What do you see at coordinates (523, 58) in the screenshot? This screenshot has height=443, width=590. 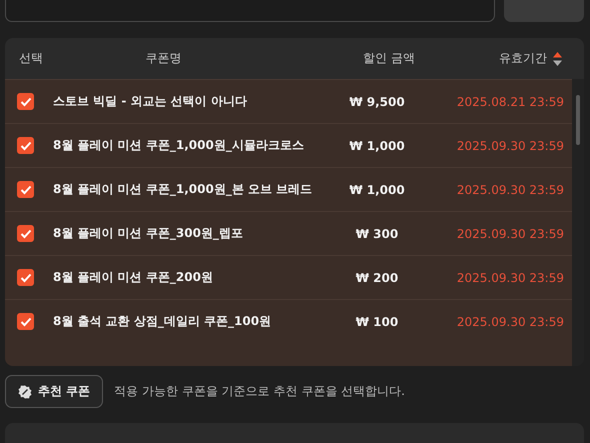 I see `column-header: 유효기간` at bounding box center [523, 58].